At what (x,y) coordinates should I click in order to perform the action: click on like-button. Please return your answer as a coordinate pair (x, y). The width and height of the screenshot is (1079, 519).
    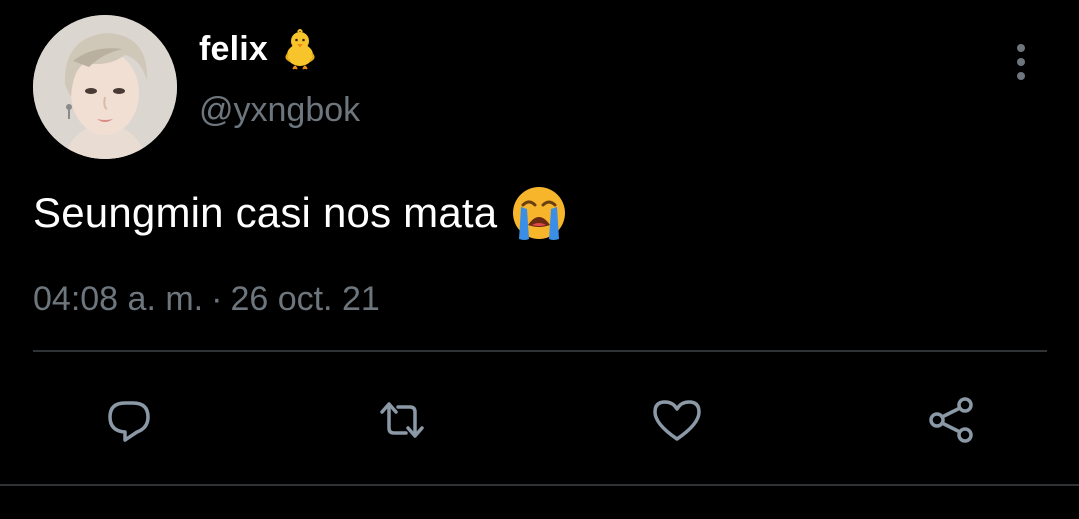
    Looking at the image, I should click on (677, 420).